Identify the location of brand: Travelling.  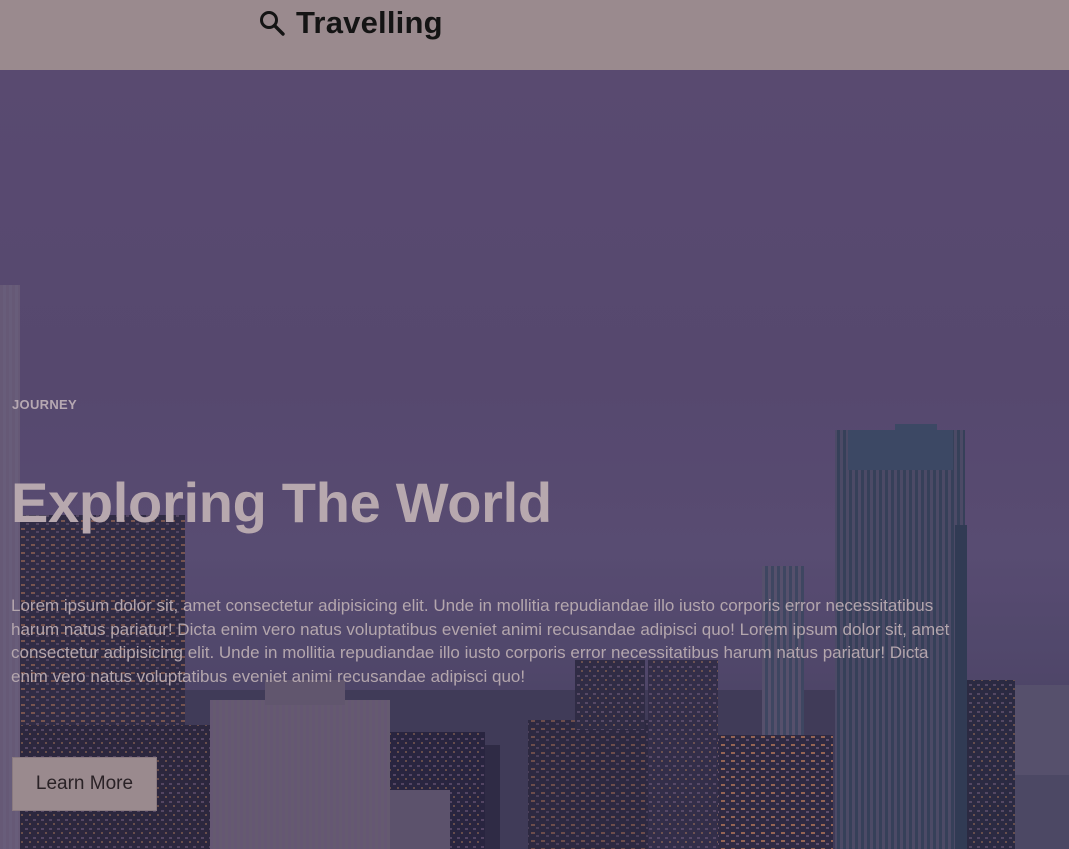
(350, 23).